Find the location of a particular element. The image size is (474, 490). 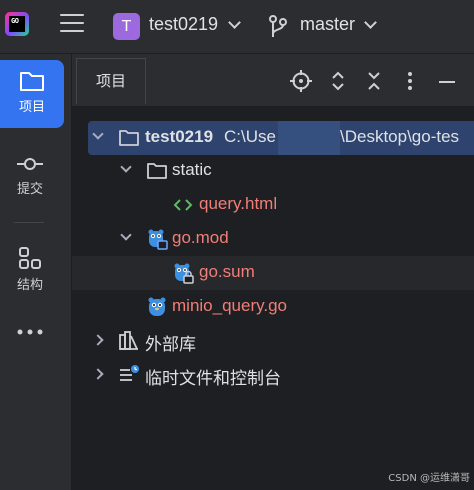

tree-root-row: test0219 C:\Use \Desktop\go-tes is located at coordinates (281, 138).